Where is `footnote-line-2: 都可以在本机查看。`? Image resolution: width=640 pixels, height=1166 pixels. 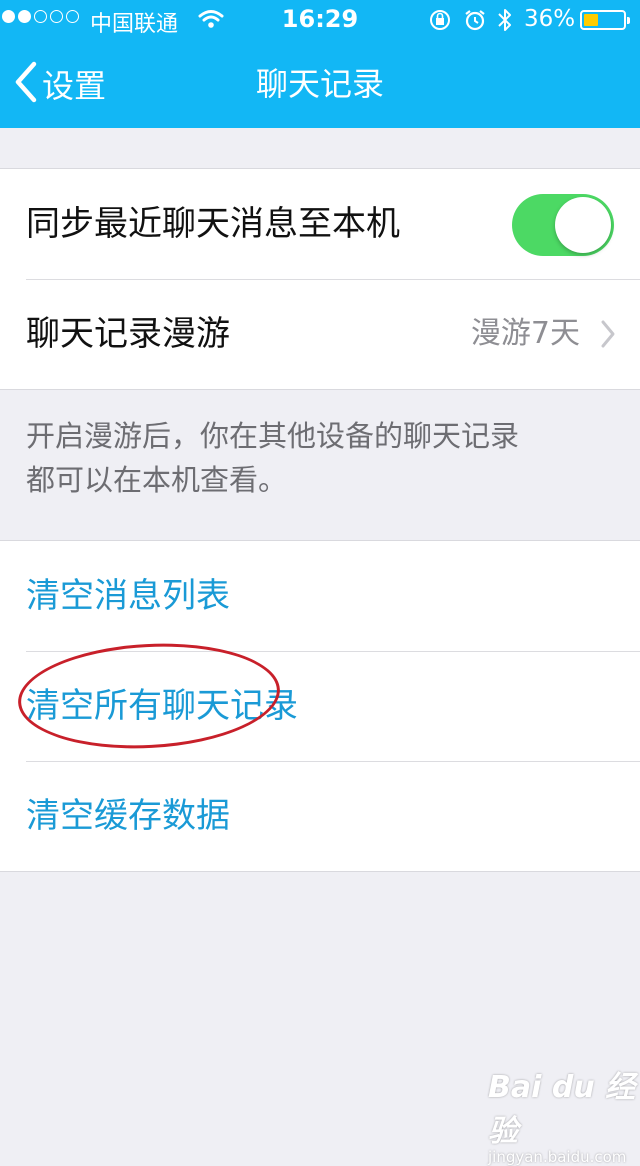
footnote-line-2: 都可以在本机查看。 is located at coordinates (157, 480).